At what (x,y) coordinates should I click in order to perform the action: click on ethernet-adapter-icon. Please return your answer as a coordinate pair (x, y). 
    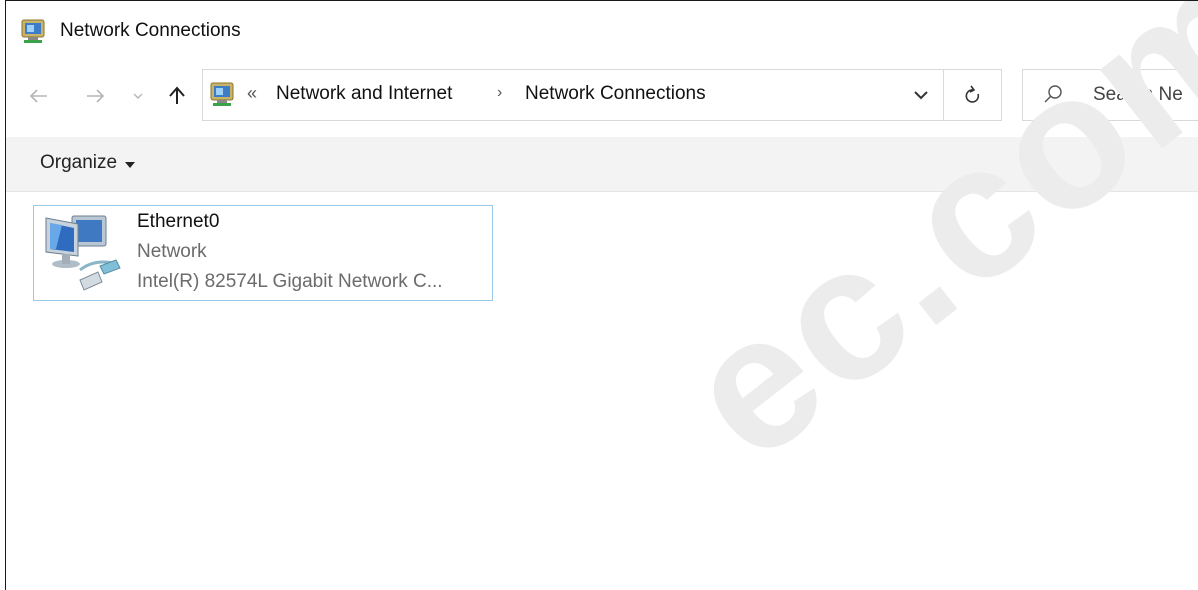
    Looking at the image, I should click on (83, 253).